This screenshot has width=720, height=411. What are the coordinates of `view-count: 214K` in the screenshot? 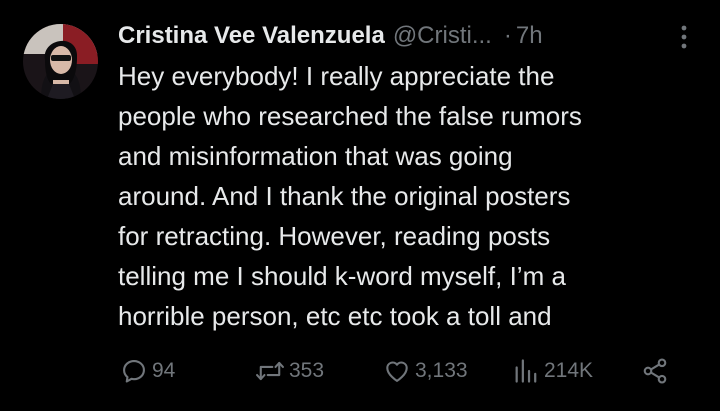 It's located at (569, 370).